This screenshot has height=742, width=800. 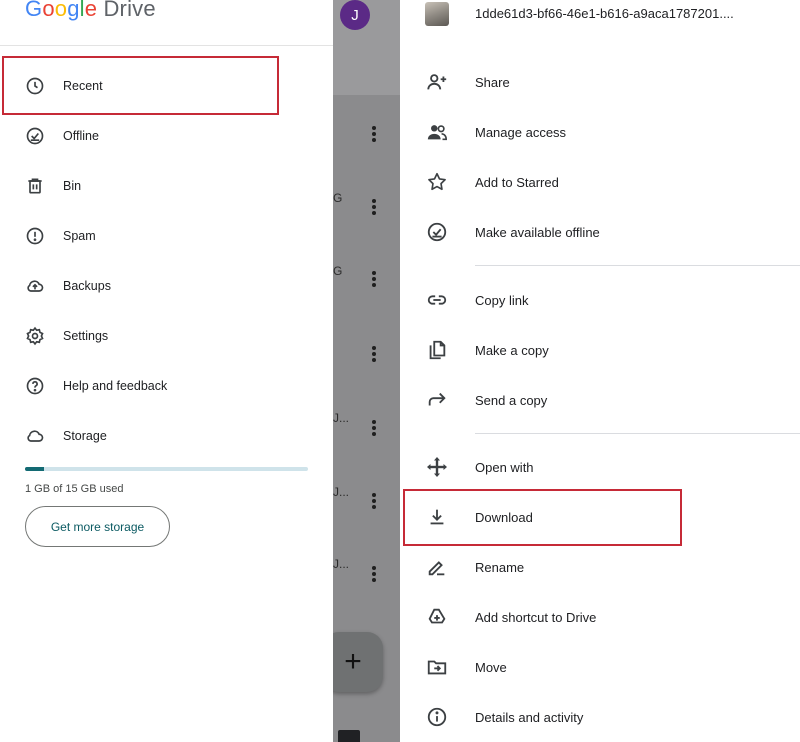 What do you see at coordinates (355, 15) in the screenshot?
I see `avatar: J` at bounding box center [355, 15].